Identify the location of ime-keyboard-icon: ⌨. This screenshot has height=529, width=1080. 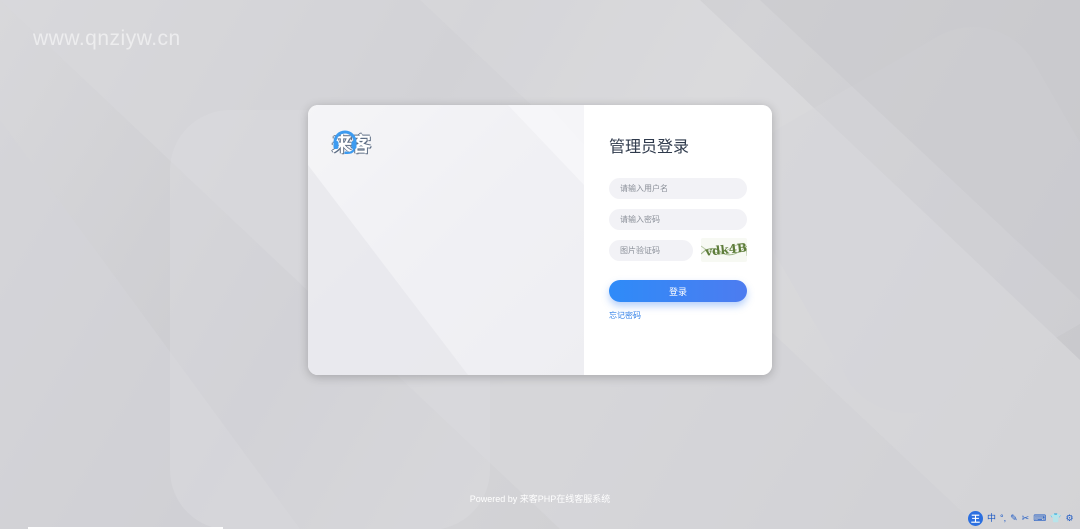
(1039, 518).